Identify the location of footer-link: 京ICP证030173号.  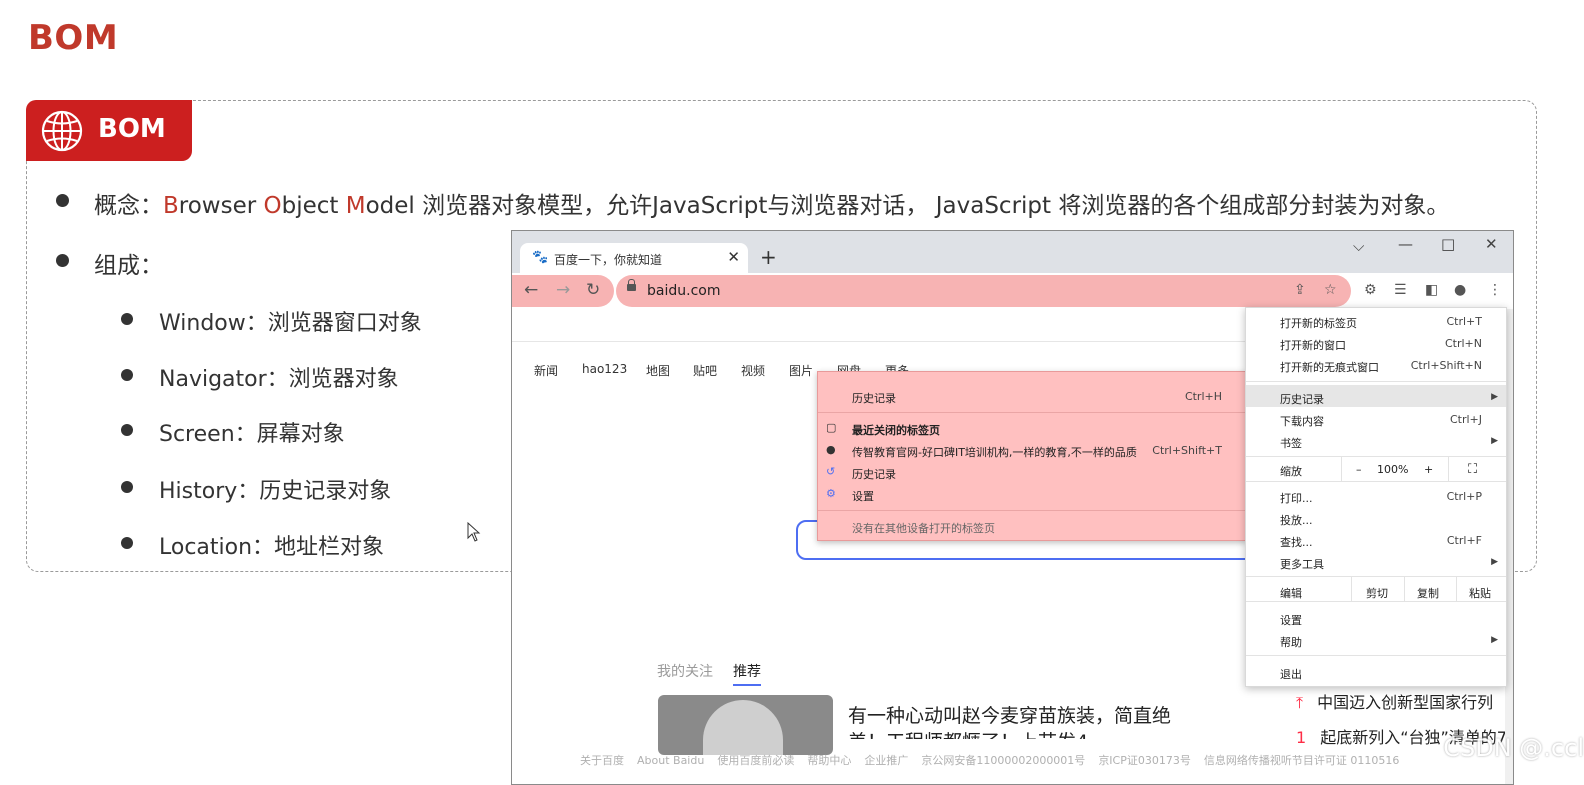
(1144, 760).